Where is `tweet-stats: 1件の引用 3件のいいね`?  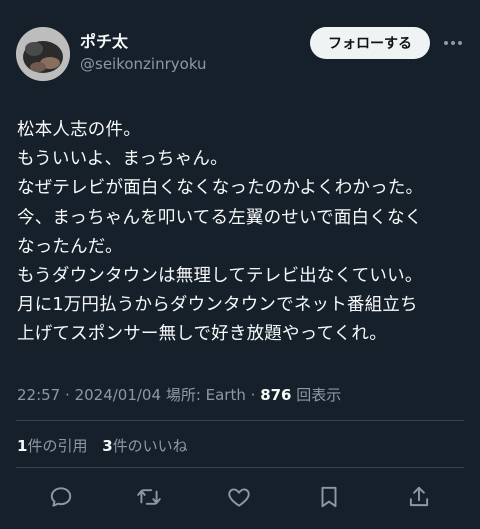
tweet-stats: 1件の引用 3件のいいね is located at coordinates (107, 445).